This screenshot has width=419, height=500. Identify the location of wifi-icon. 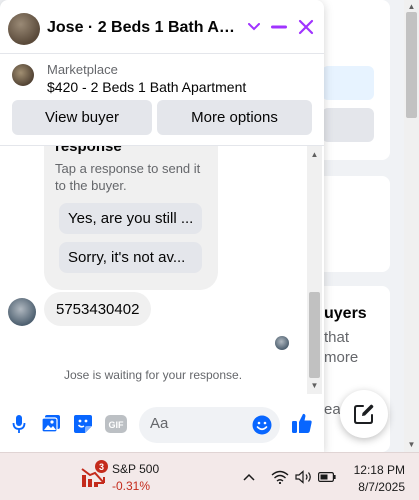
(280, 477).